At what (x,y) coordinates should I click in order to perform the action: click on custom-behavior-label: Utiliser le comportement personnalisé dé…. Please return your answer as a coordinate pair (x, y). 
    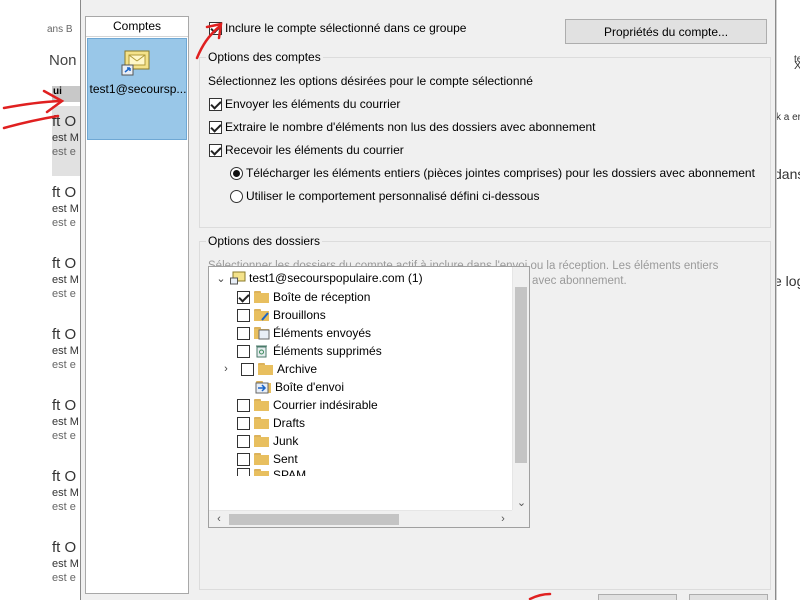
    Looking at the image, I should click on (393, 196).